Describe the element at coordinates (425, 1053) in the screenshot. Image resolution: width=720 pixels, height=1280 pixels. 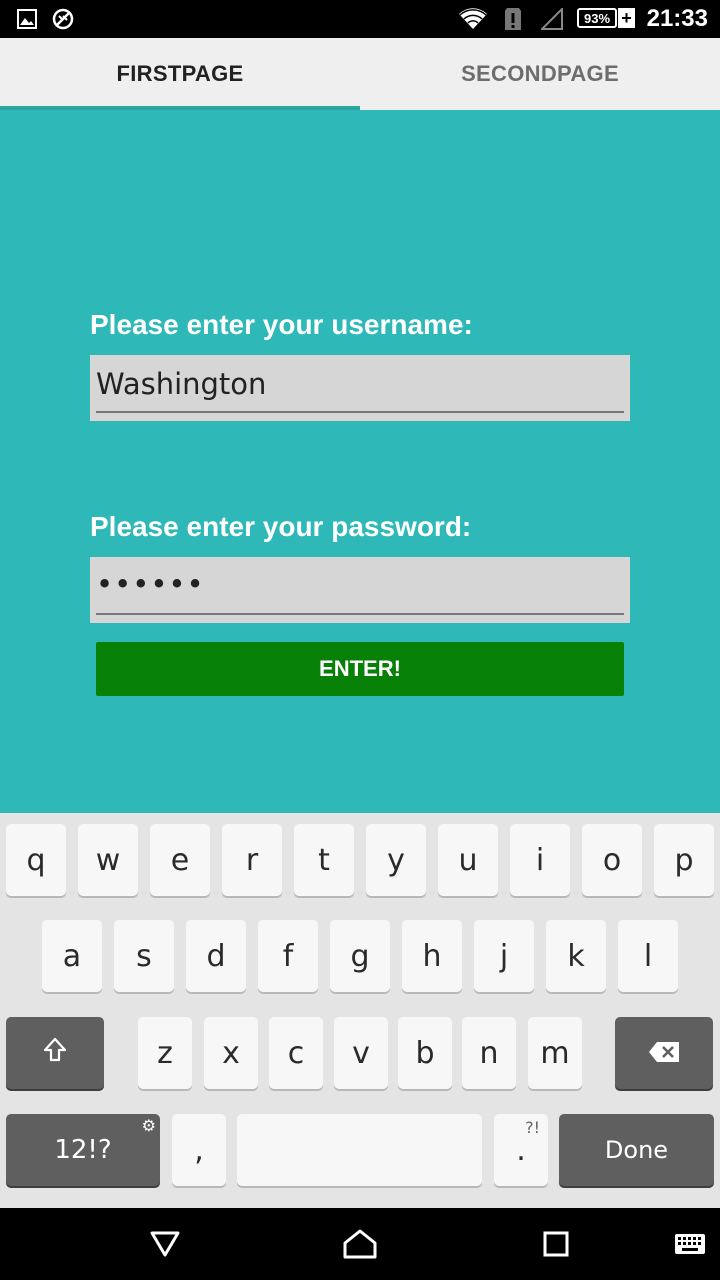
I see `key-b: b` at that location.